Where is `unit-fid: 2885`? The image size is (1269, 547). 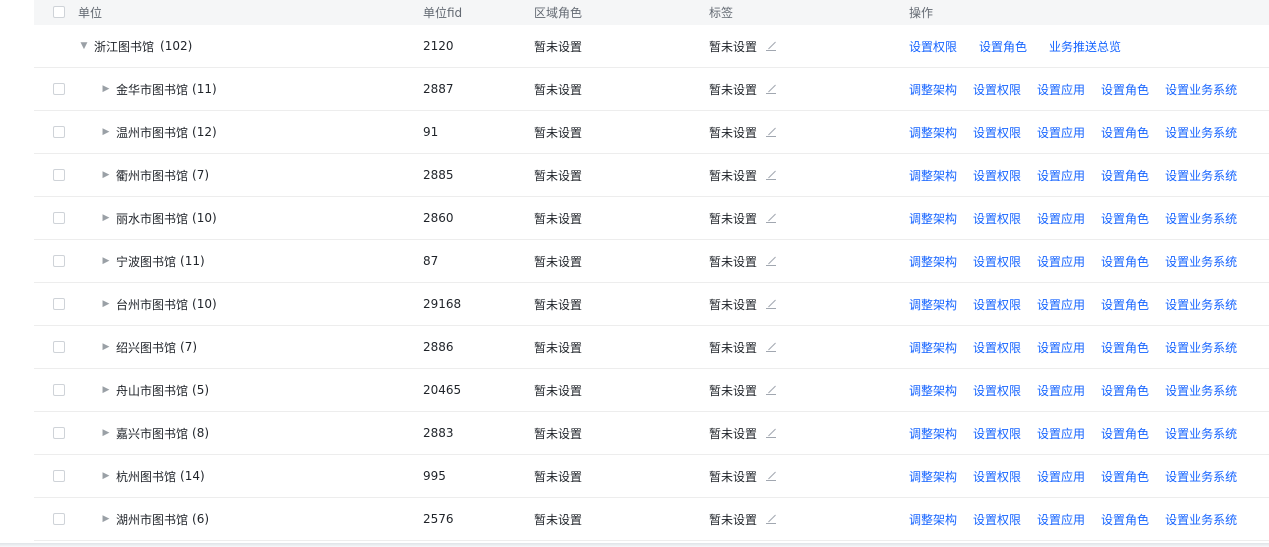
unit-fid: 2885 is located at coordinates (438, 175).